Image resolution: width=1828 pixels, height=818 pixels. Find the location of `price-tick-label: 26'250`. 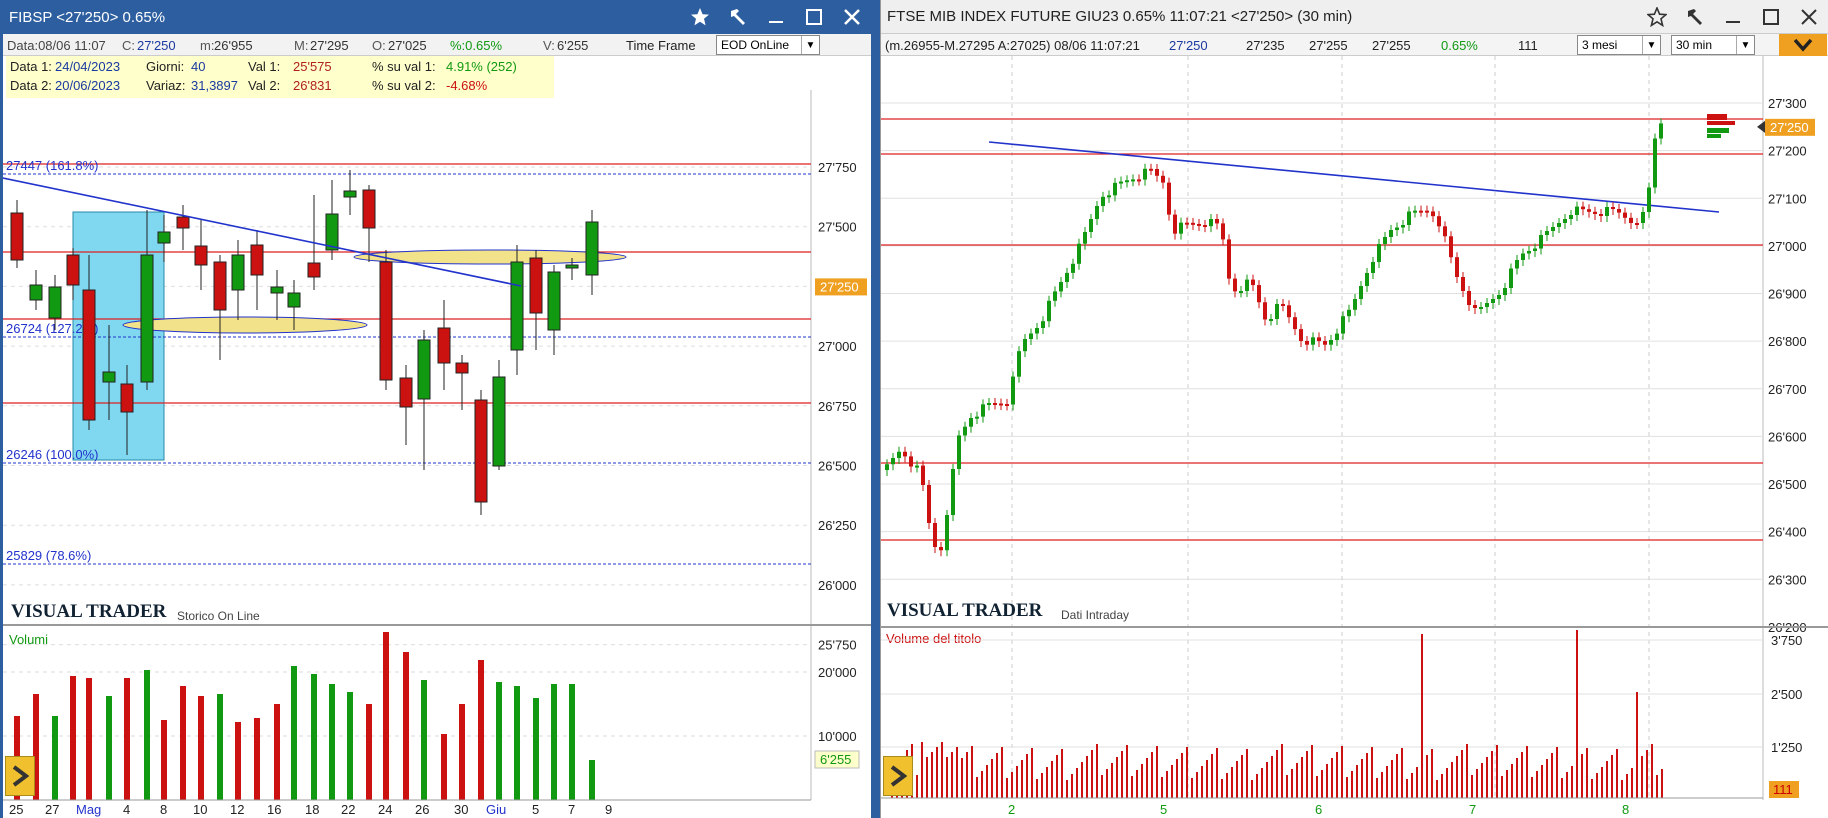

price-tick-label: 26'250 is located at coordinates (837, 525).